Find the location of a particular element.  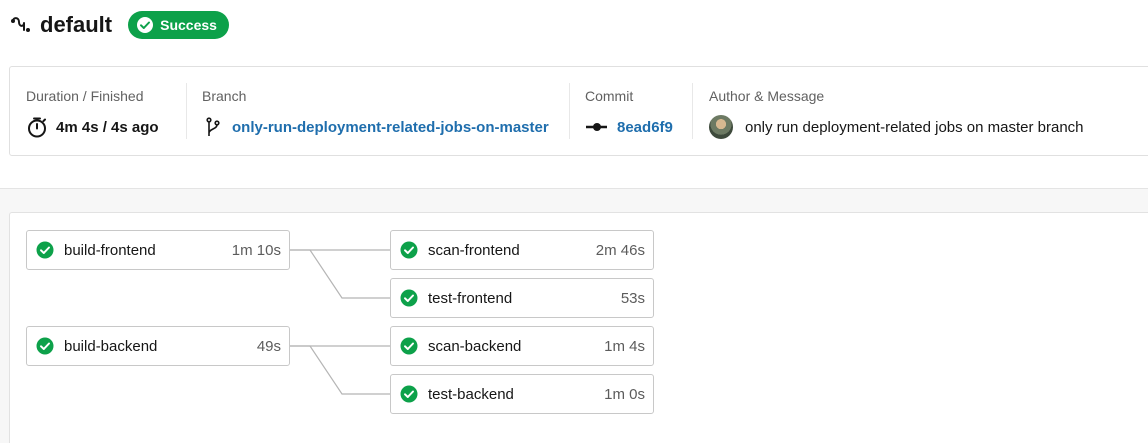

workflow-header: default Success is located at coordinates (119, 25).